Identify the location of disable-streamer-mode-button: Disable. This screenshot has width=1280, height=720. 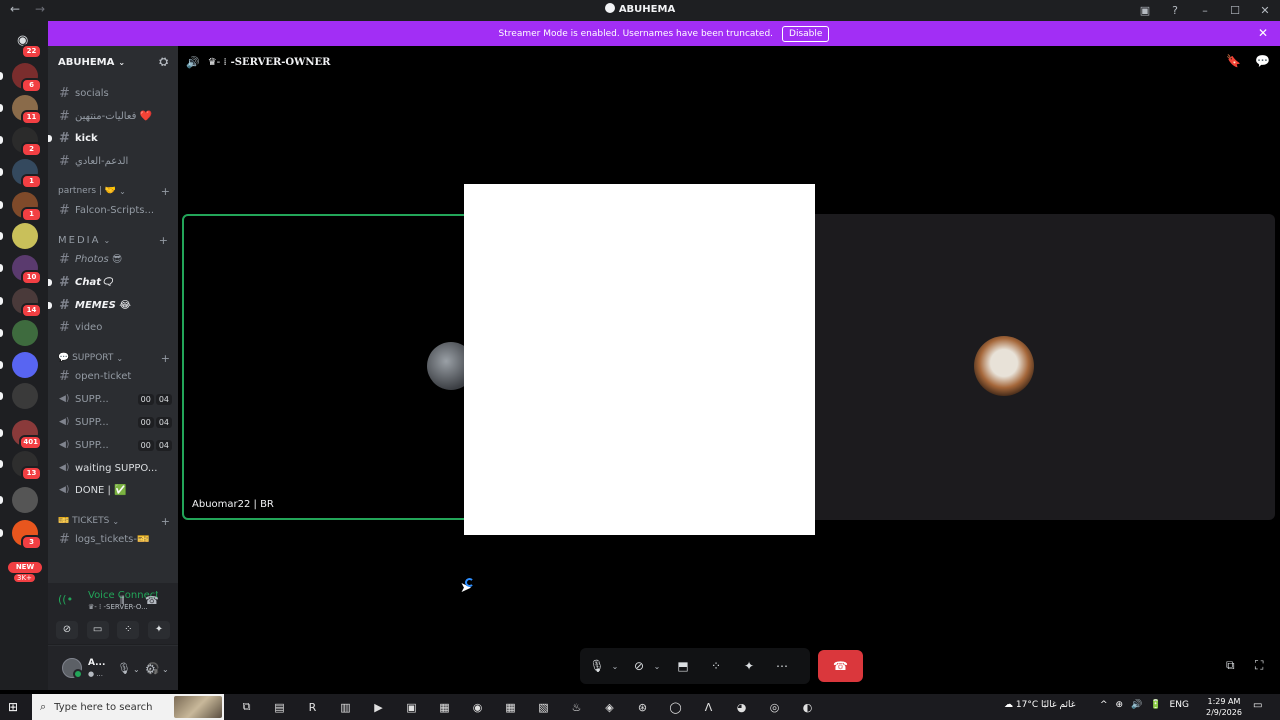
(806, 33).